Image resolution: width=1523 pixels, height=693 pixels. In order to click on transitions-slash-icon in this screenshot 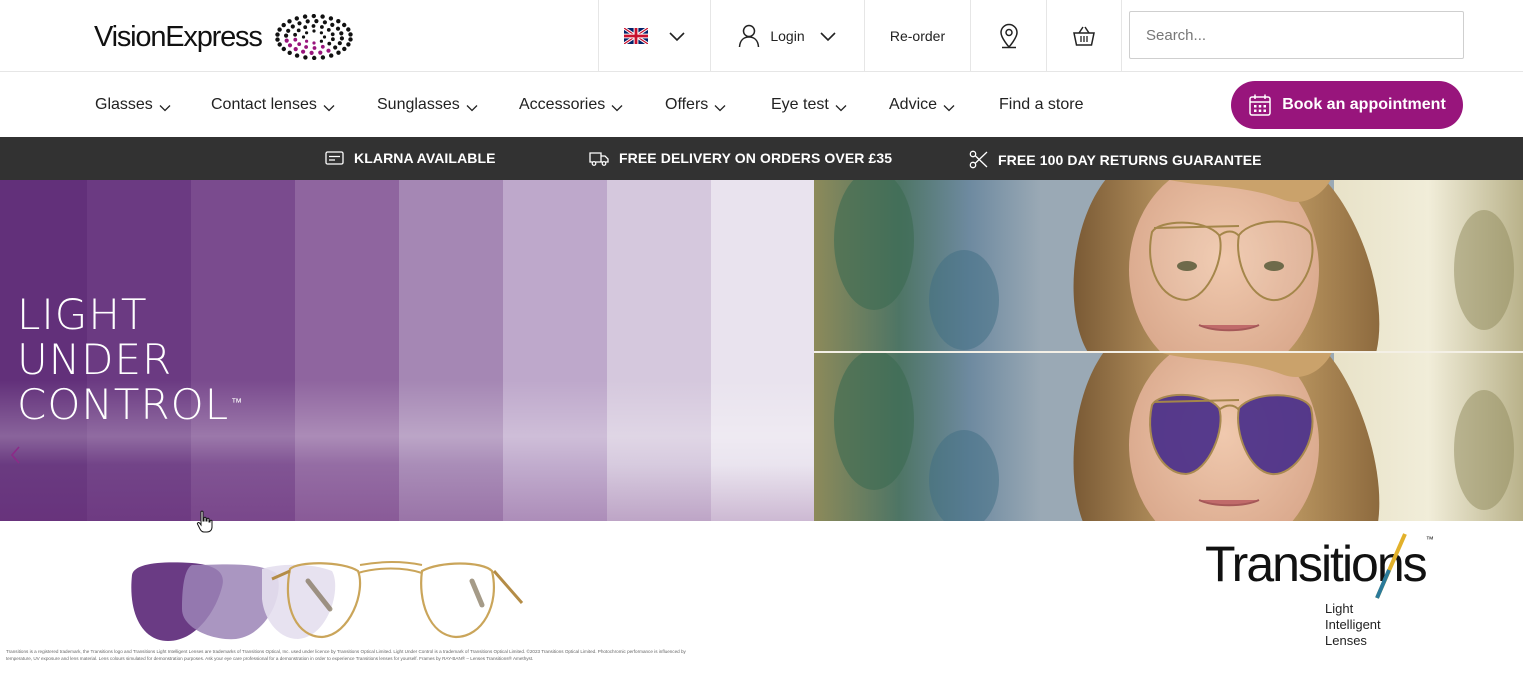, I will do `click(1391, 566)`.